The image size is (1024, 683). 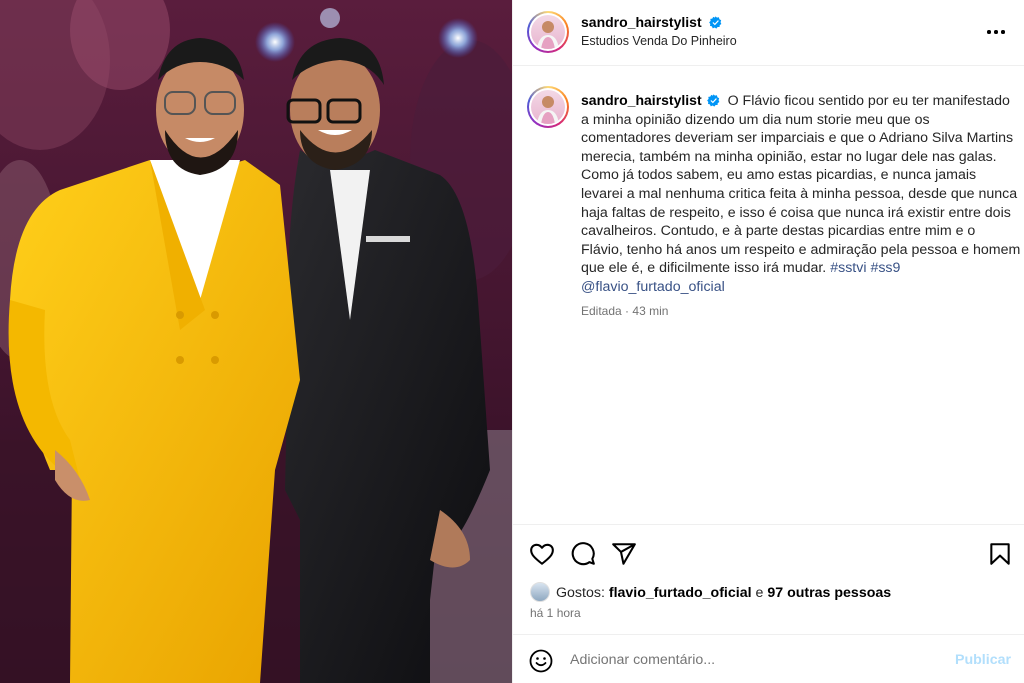 I want to click on like-button, so click(x=542, y=554).